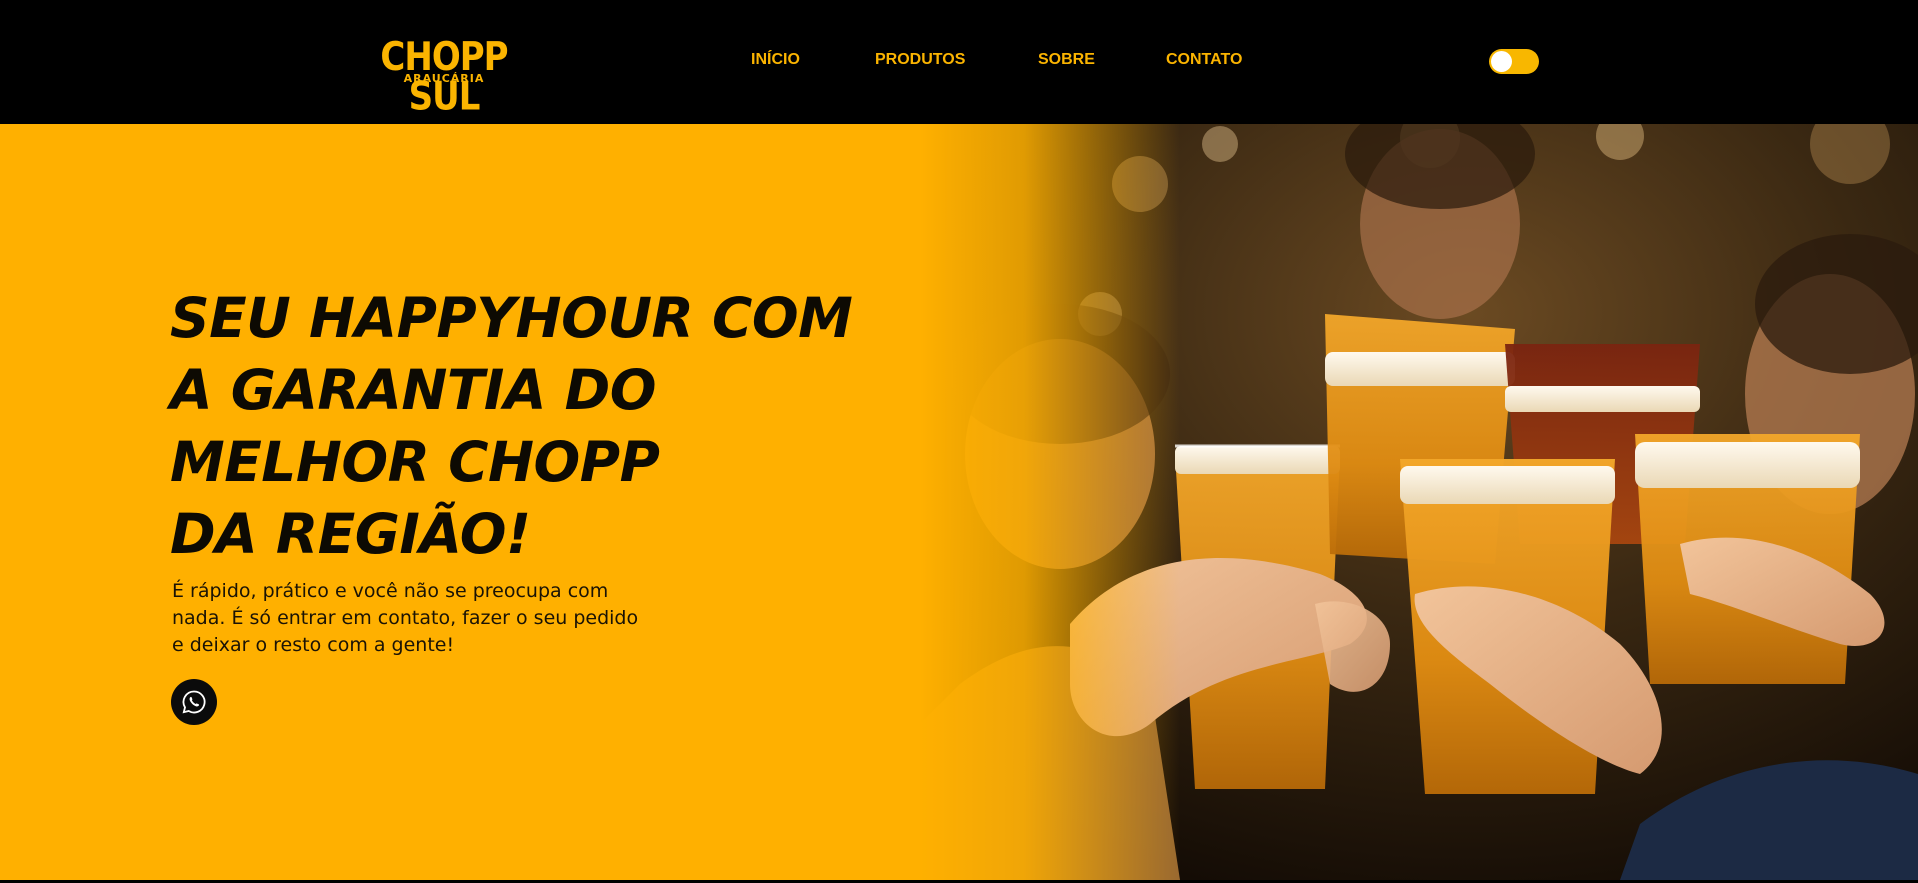  I want to click on headline-line: DA REGIÃO!, so click(350, 534).